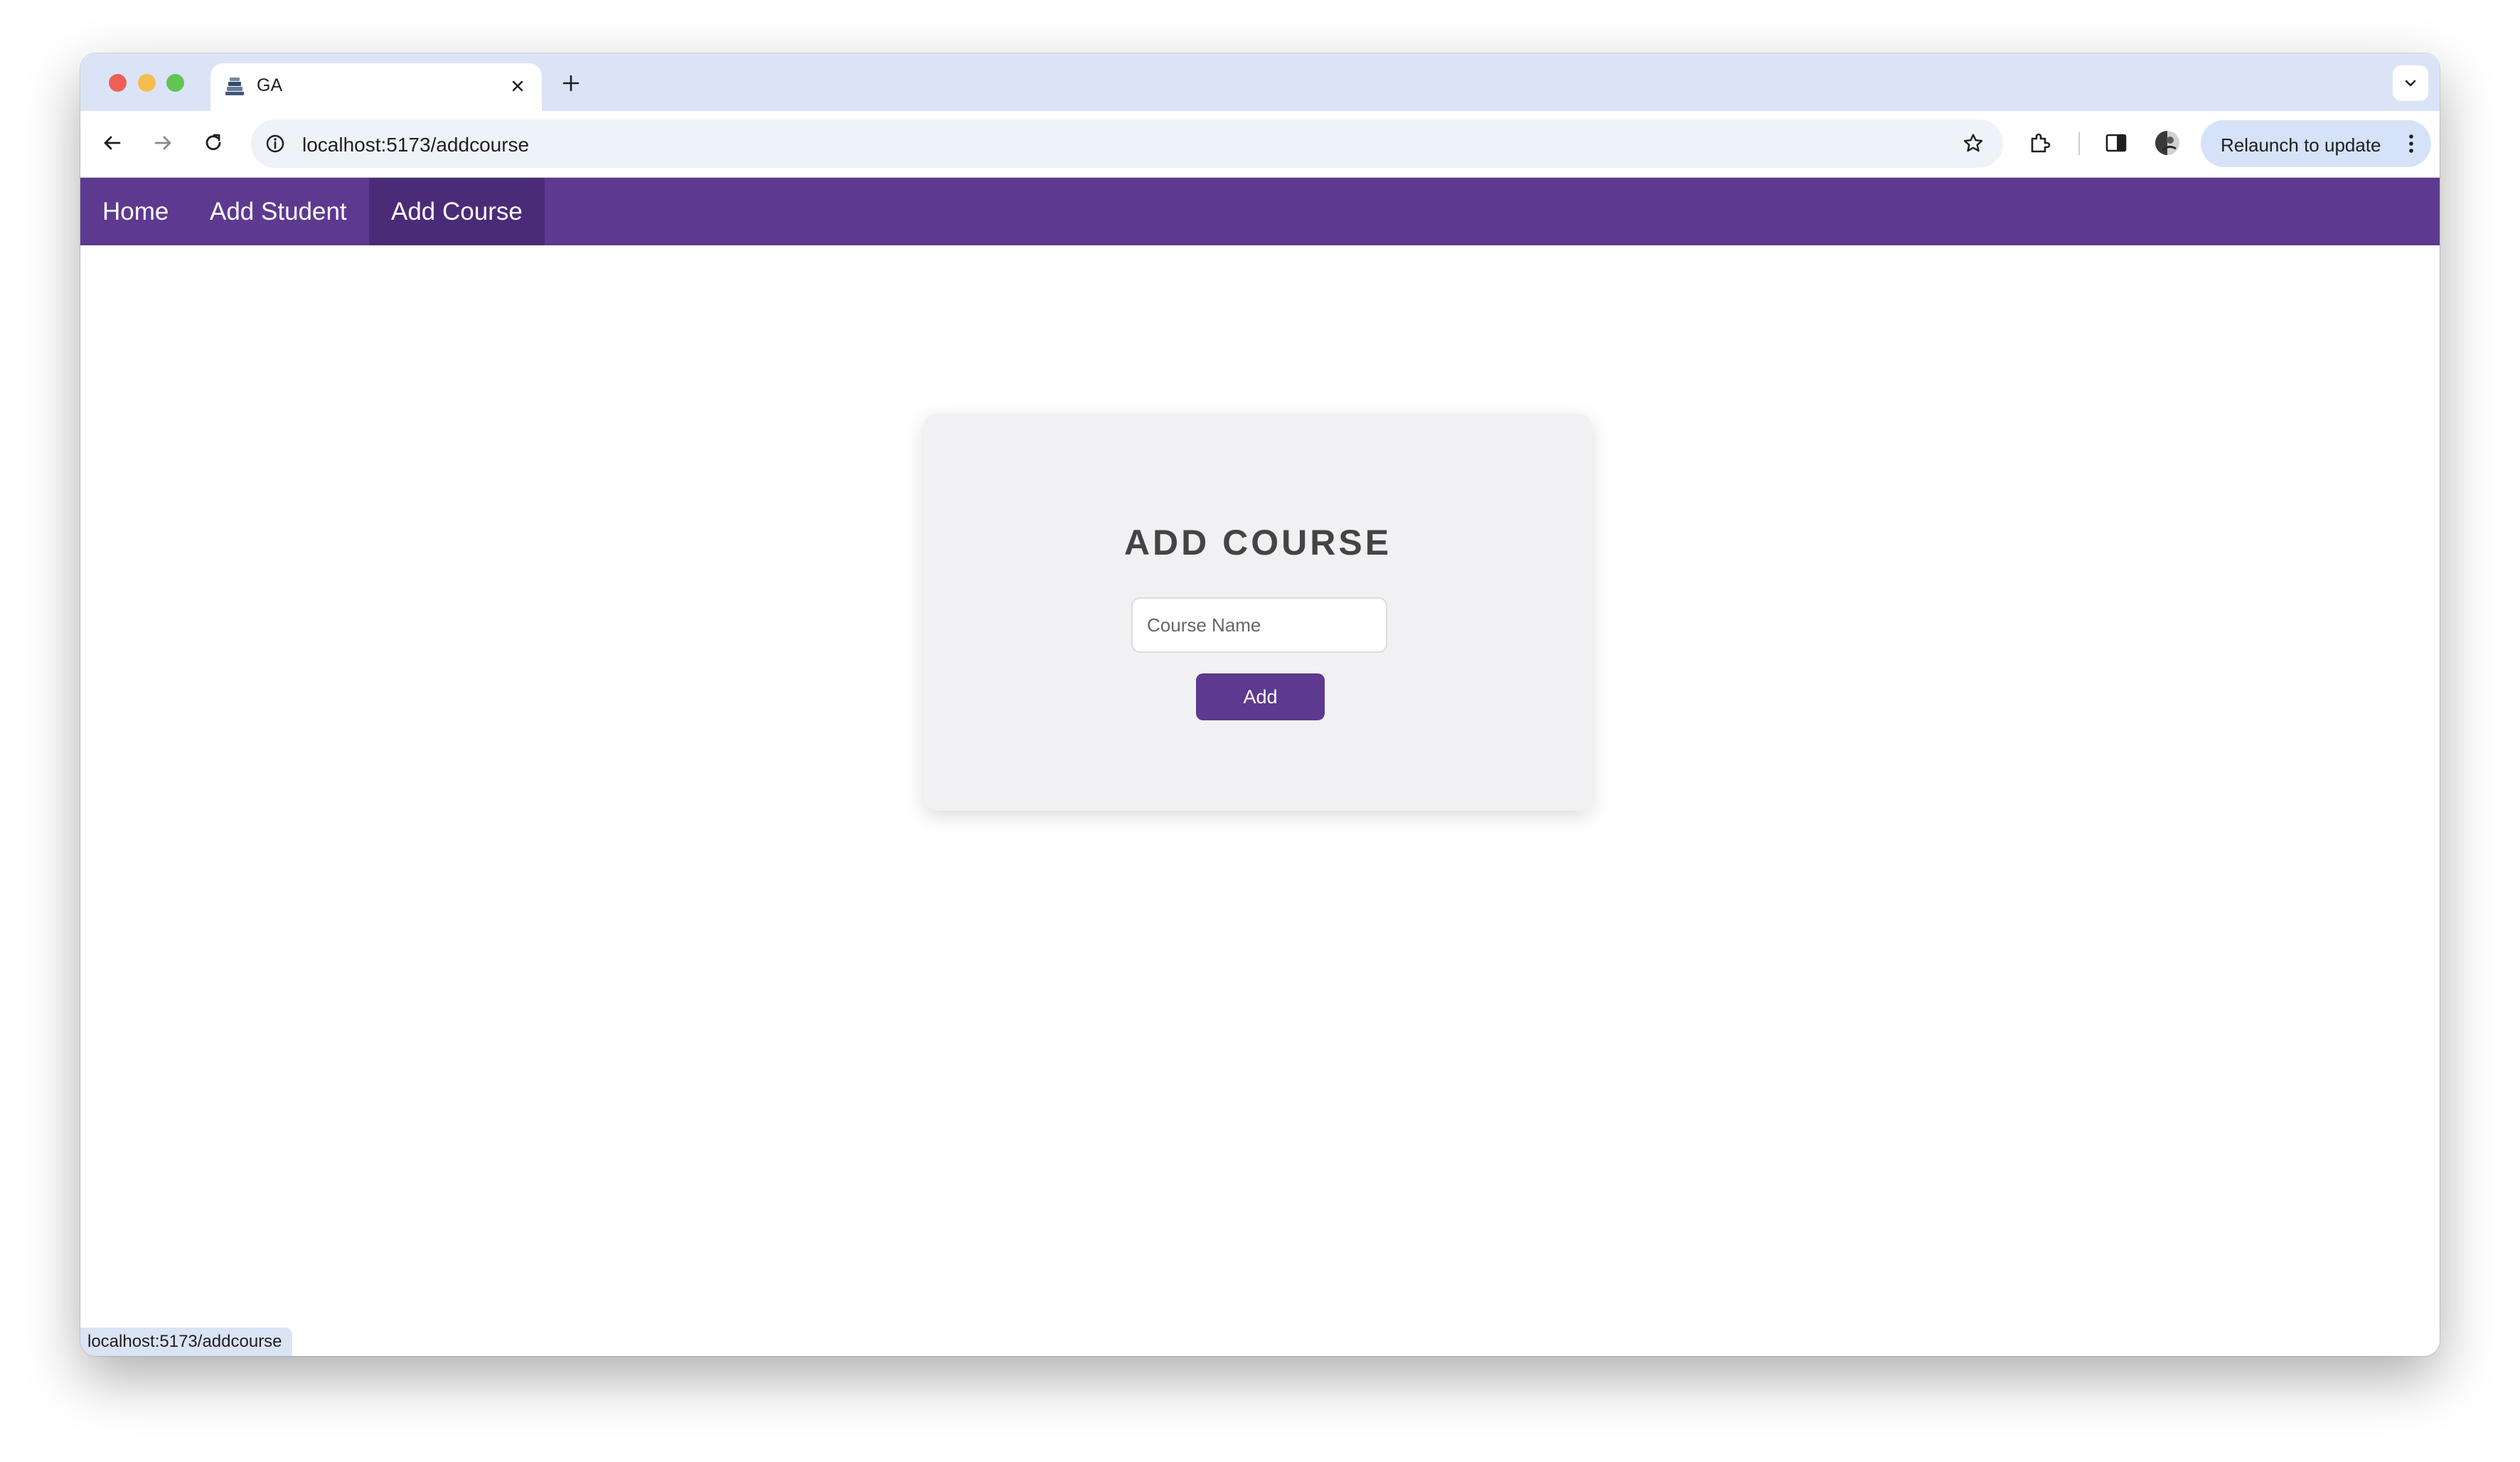 The width and height of the screenshot is (2520, 1462). Describe the element at coordinates (2079, 143) in the screenshot. I see `toolbar-separator` at that location.